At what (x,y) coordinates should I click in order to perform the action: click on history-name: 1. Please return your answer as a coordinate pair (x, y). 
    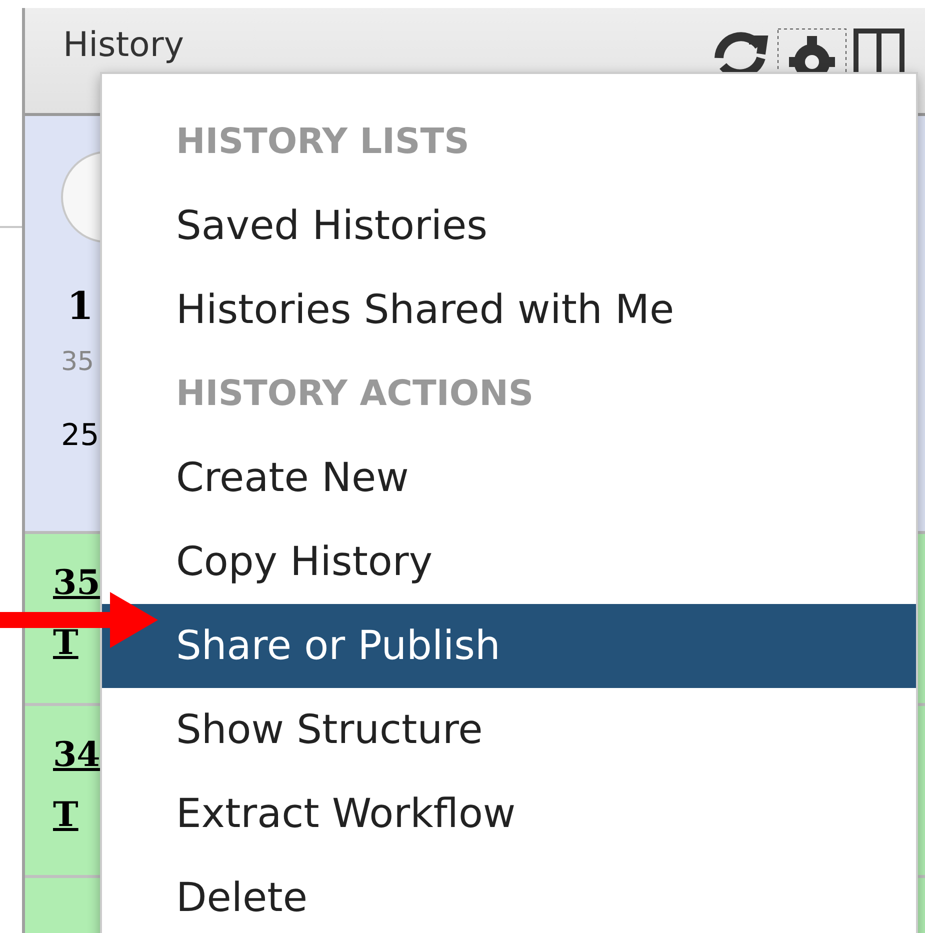
    Looking at the image, I should click on (80, 306).